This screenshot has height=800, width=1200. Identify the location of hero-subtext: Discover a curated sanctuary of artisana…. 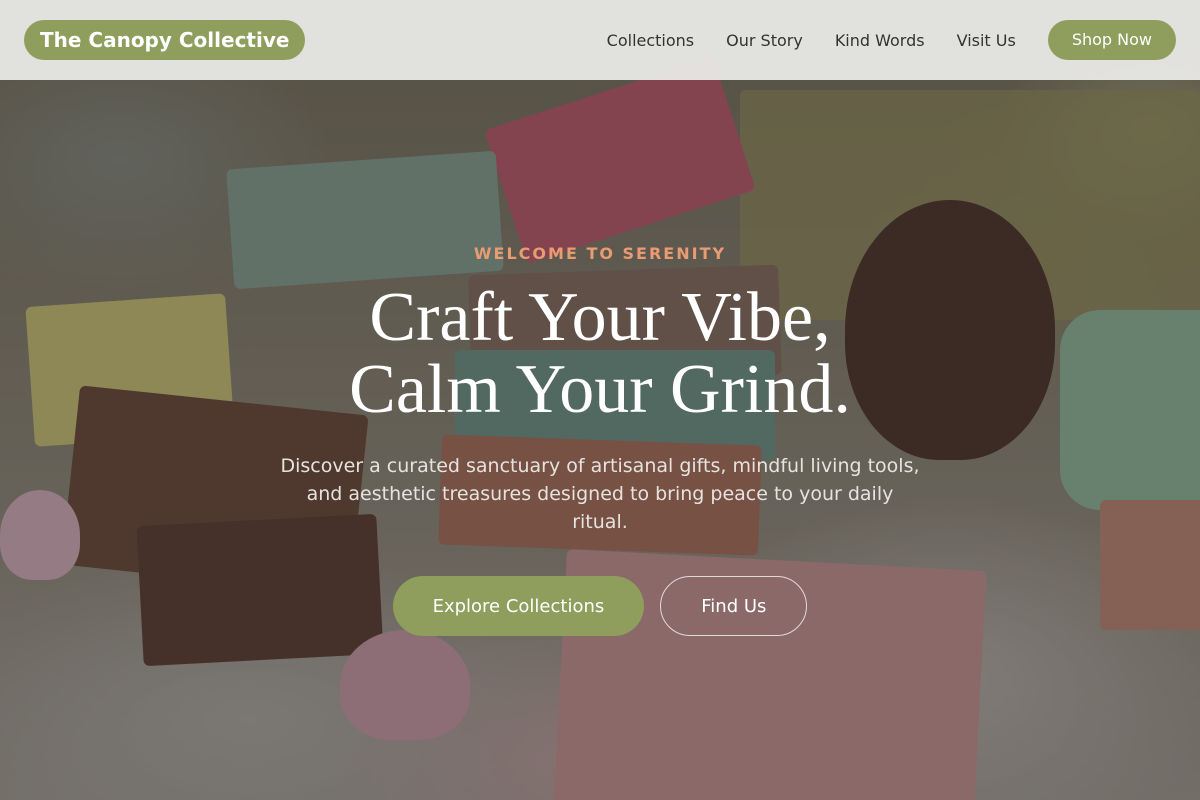
(600, 494).